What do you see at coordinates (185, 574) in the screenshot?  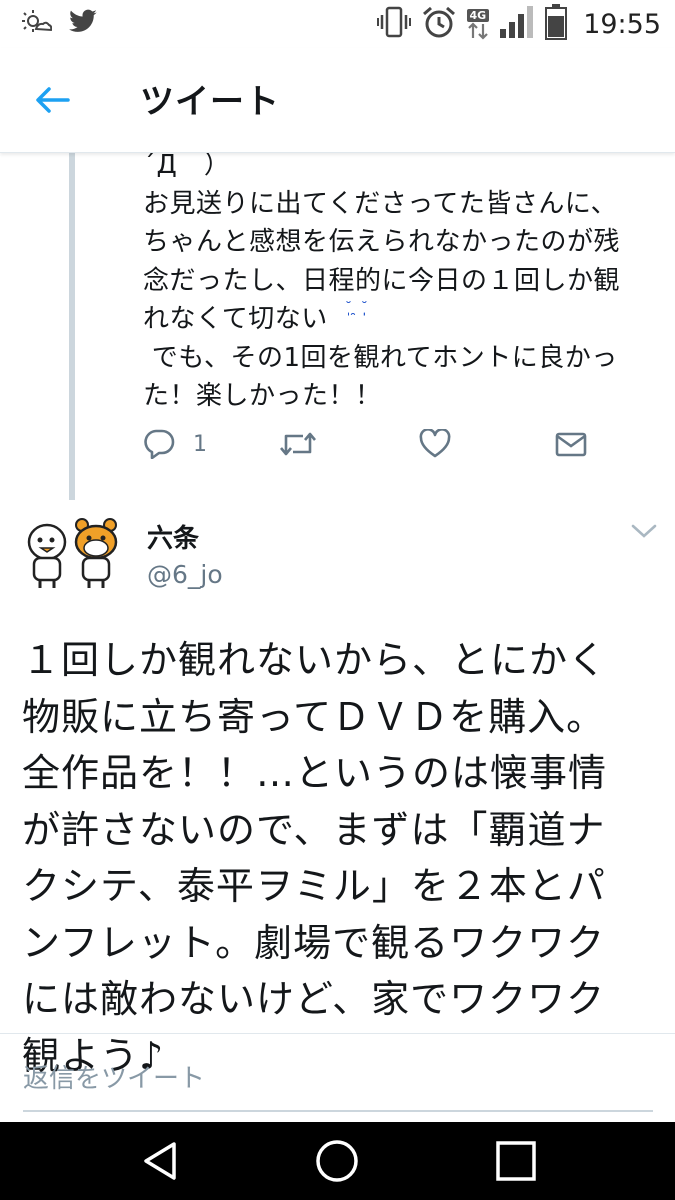 I see `author-handle: @6_jo` at bounding box center [185, 574].